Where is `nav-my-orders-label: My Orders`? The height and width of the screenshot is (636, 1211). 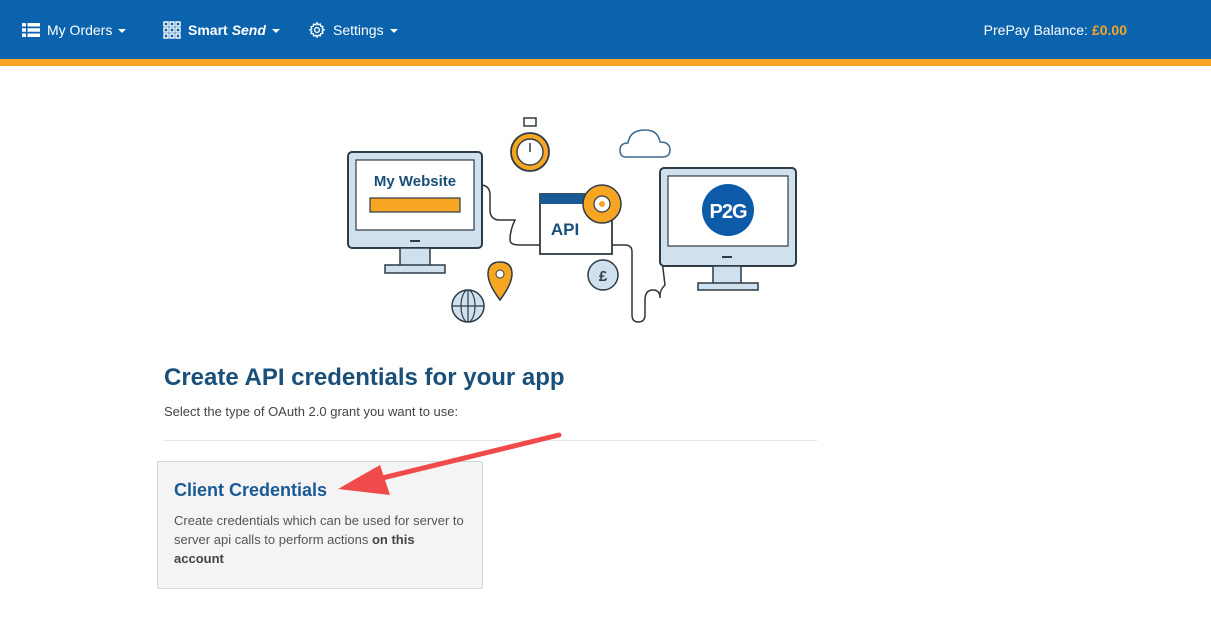
nav-my-orders-label: My Orders is located at coordinates (80, 29).